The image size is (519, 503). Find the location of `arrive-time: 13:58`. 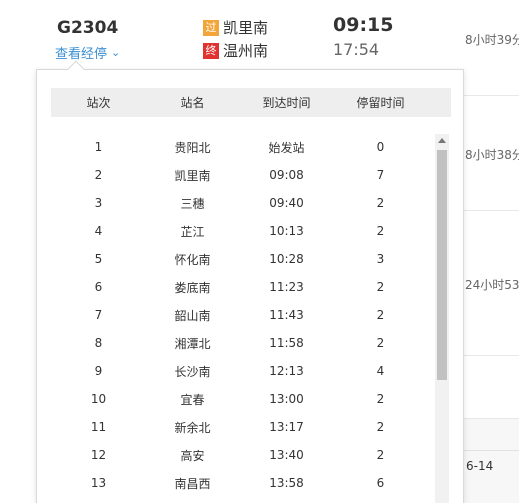

arrive-time: 13:58 is located at coordinates (286, 483).